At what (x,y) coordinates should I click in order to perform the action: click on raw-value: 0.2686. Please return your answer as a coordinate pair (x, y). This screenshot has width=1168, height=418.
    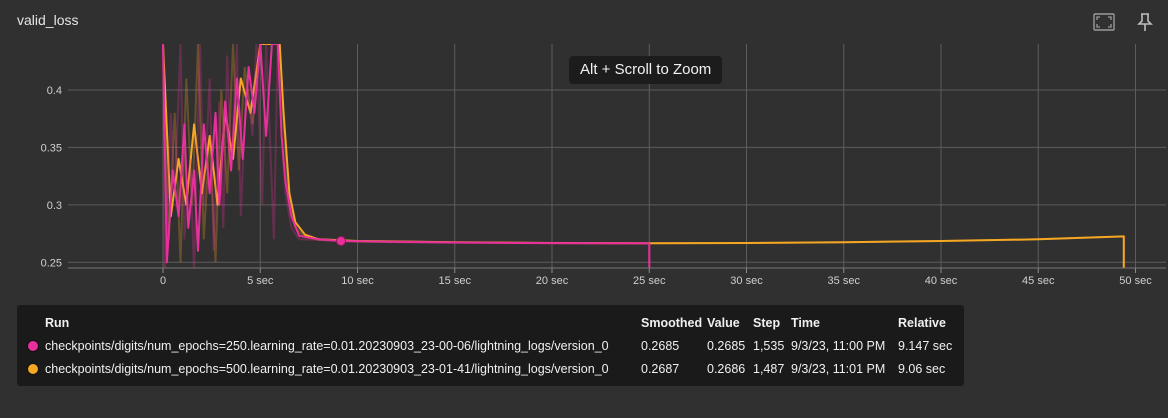
    Looking at the image, I should click on (726, 369).